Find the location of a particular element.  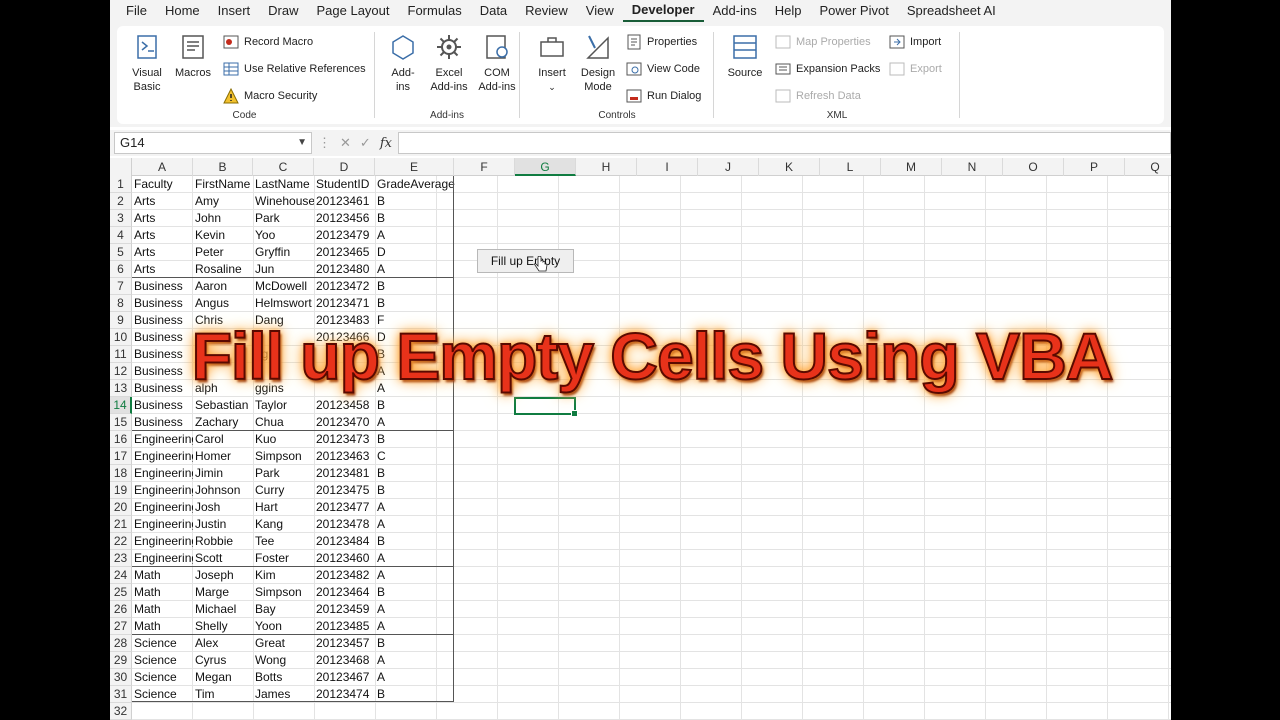

cell: 20123483 is located at coordinates (344, 320).